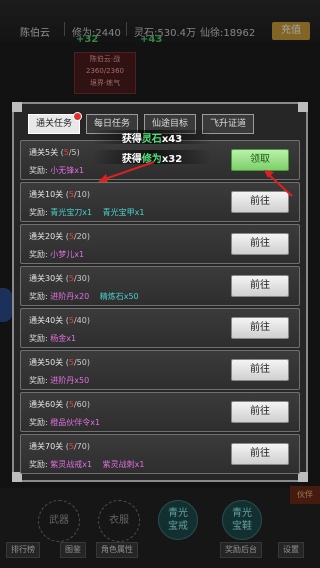 The image size is (320, 568). I want to click on notification-dot-icon, so click(77, 116).